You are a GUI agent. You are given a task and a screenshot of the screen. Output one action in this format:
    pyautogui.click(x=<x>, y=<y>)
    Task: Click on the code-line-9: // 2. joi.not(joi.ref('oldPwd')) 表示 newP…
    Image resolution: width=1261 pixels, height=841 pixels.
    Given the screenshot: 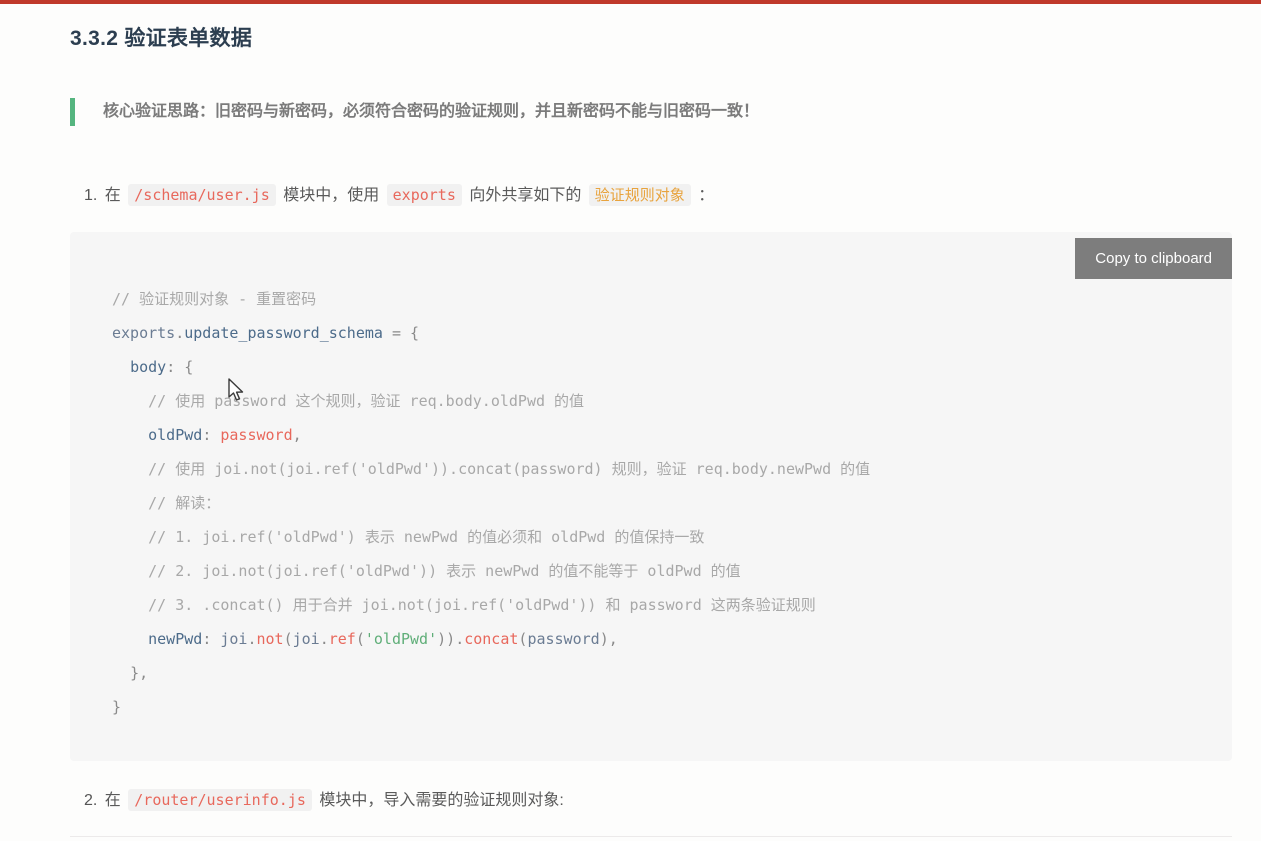 What is the action you would take?
    pyautogui.click(x=444, y=571)
    